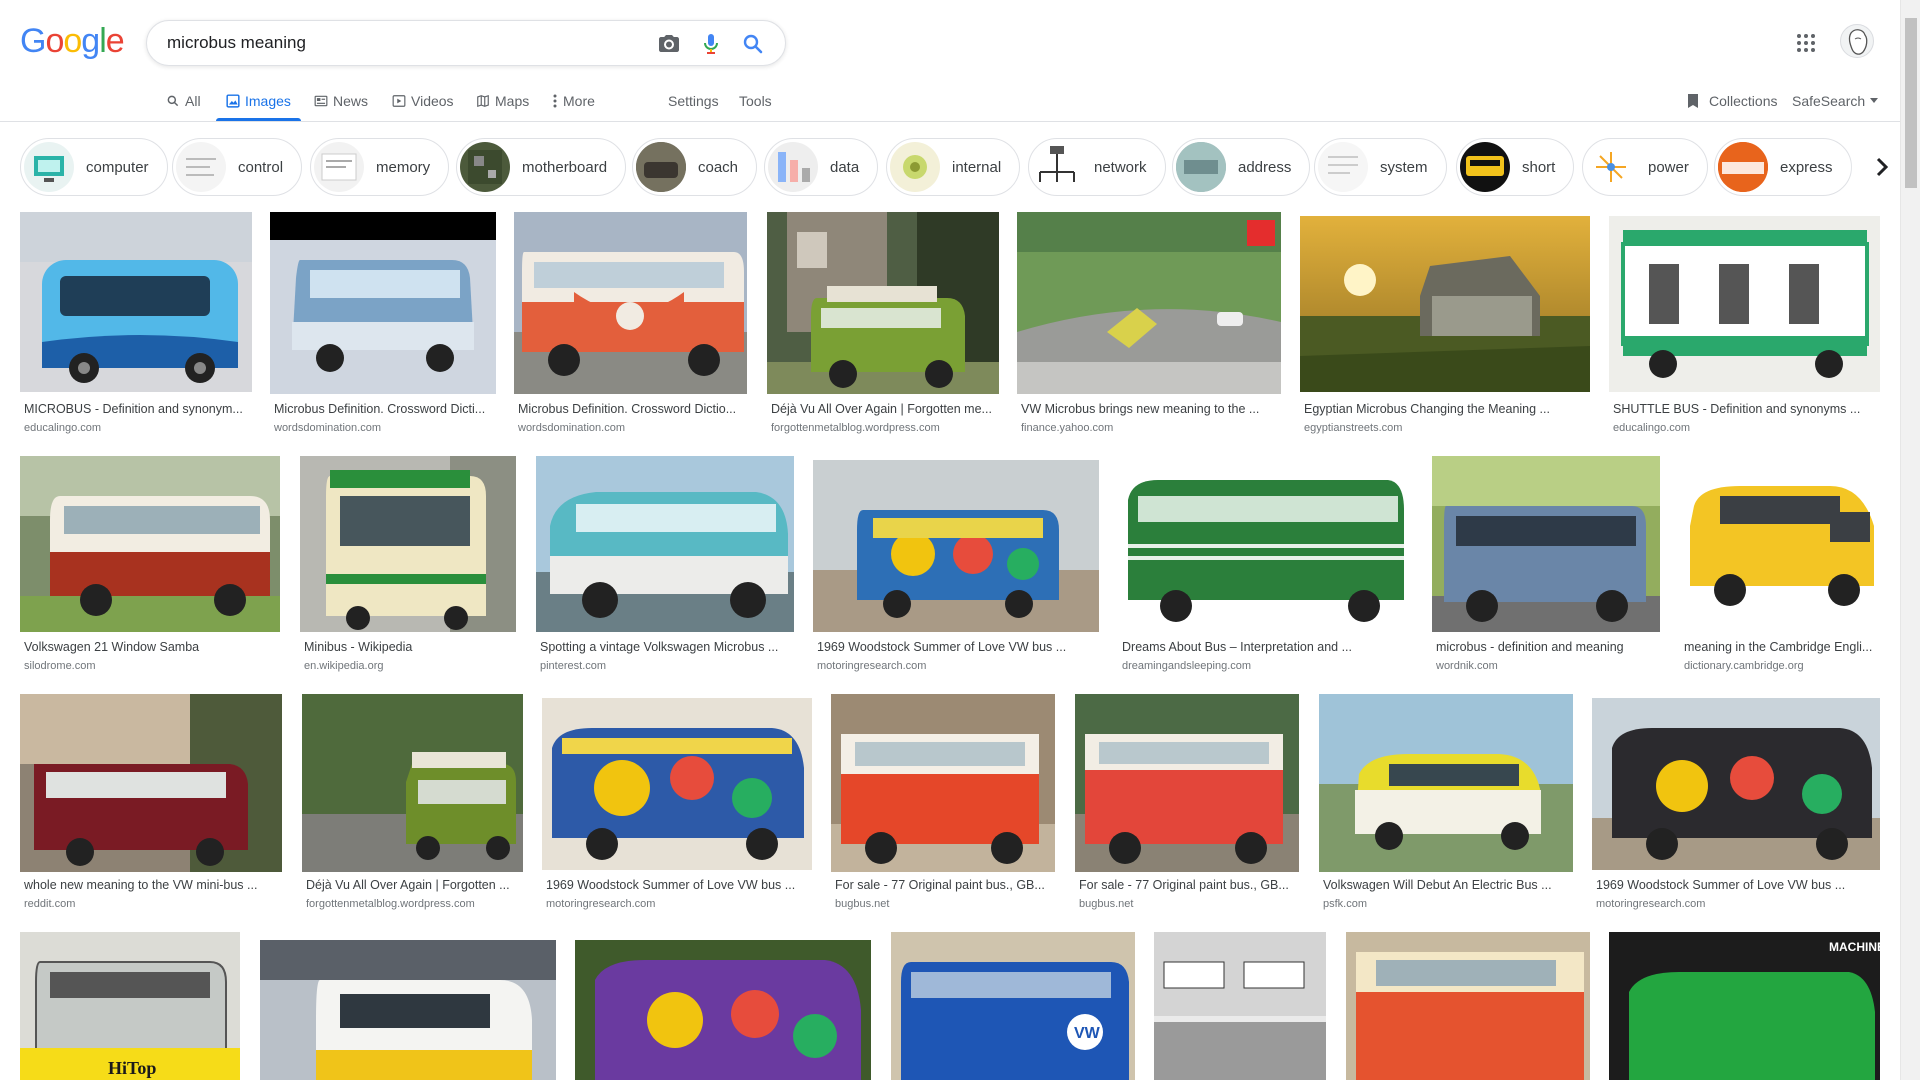 Image resolution: width=1920 pixels, height=1080 pixels. What do you see at coordinates (541, 167) in the screenshot?
I see `chip-motherboard: motherboard` at bounding box center [541, 167].